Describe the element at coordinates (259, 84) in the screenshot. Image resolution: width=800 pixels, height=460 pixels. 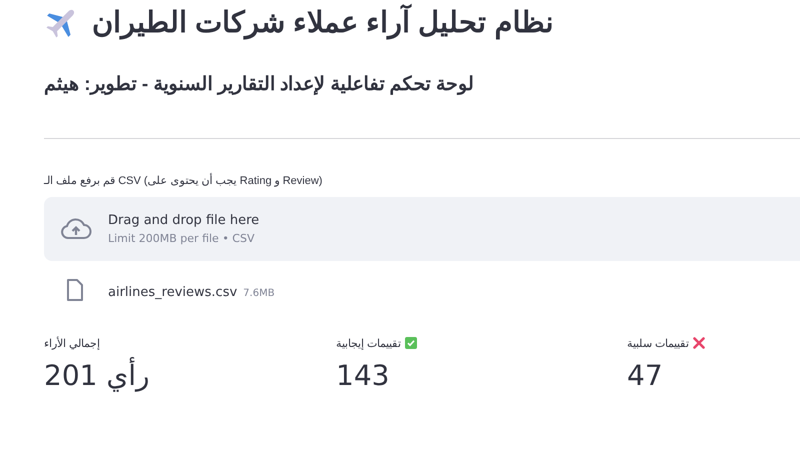
I see `page-subtitle: لوحة تحكم تفاعلية لإعداد التقارير السنوية - تطوير: هيثم` at that location.